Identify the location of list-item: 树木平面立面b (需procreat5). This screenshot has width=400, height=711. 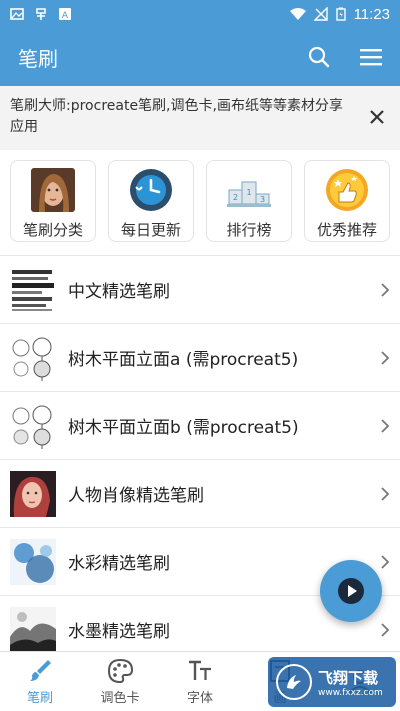
(200, 426).